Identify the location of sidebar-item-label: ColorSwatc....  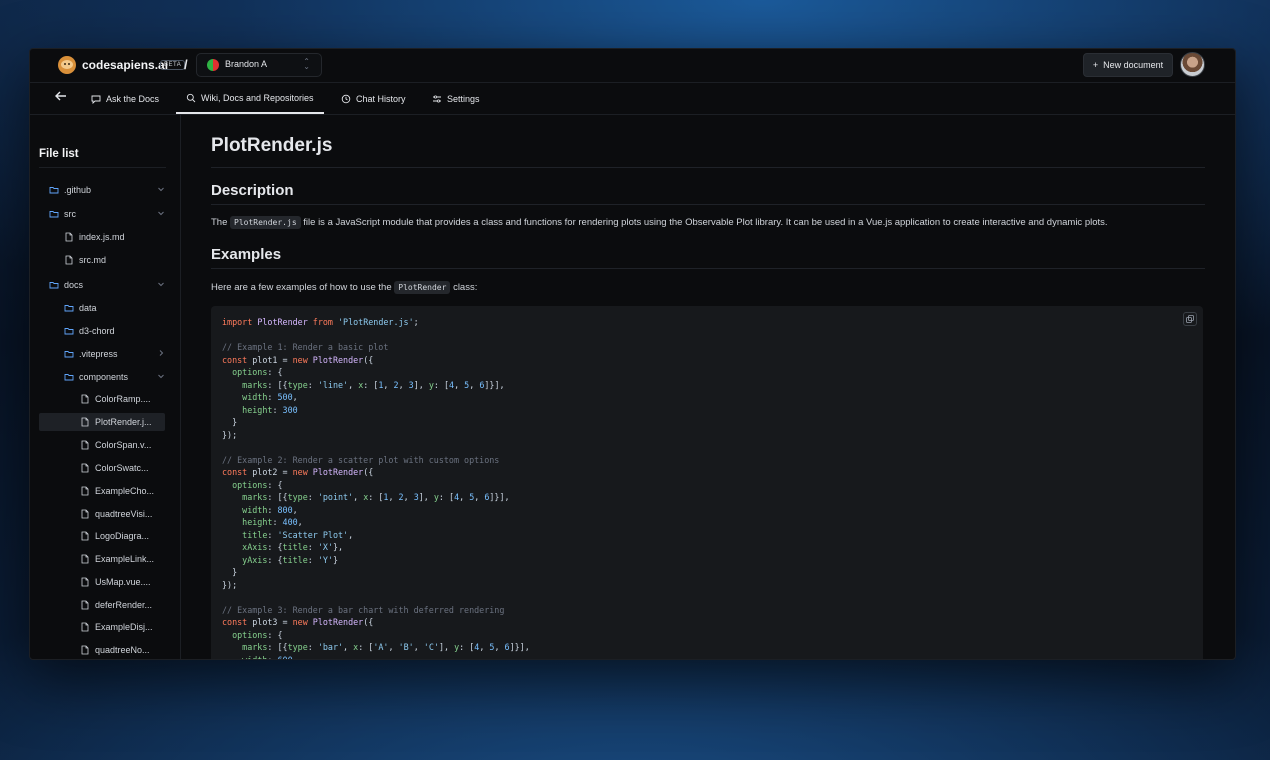
(122, 468).